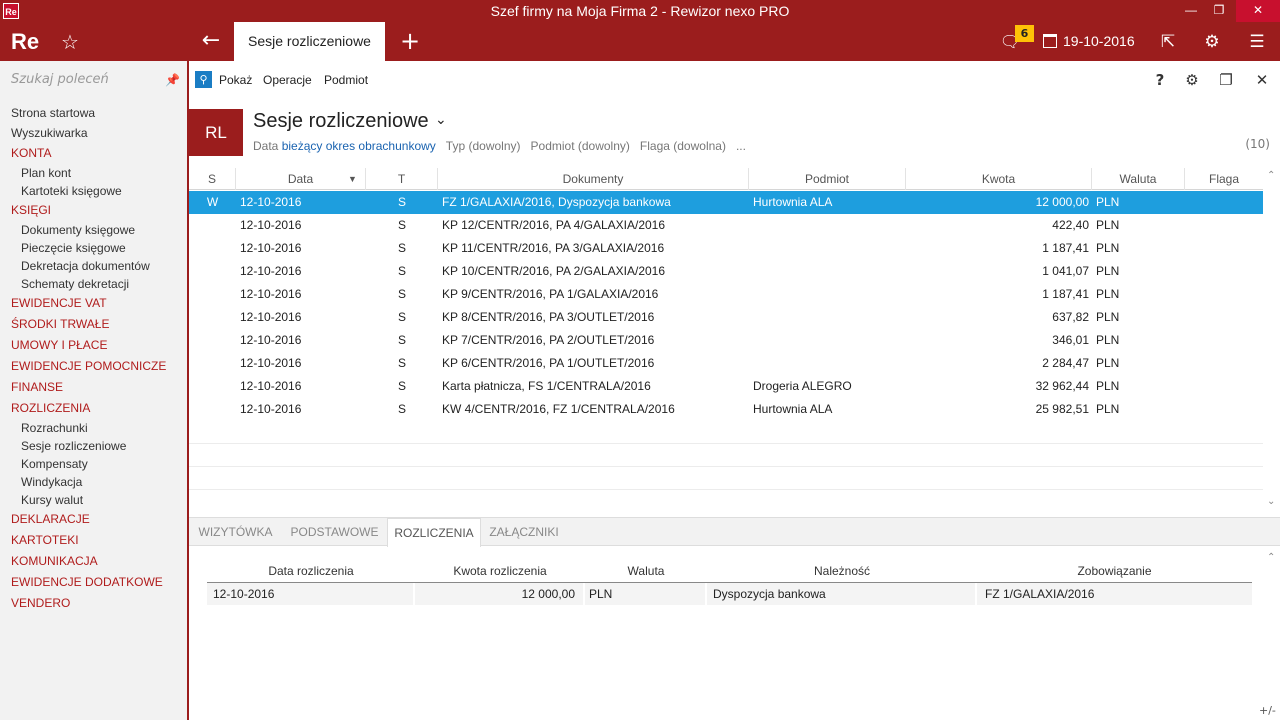 The image size is (1280, 720). I want to click on pin-icon: 📌, so click(172, 80).